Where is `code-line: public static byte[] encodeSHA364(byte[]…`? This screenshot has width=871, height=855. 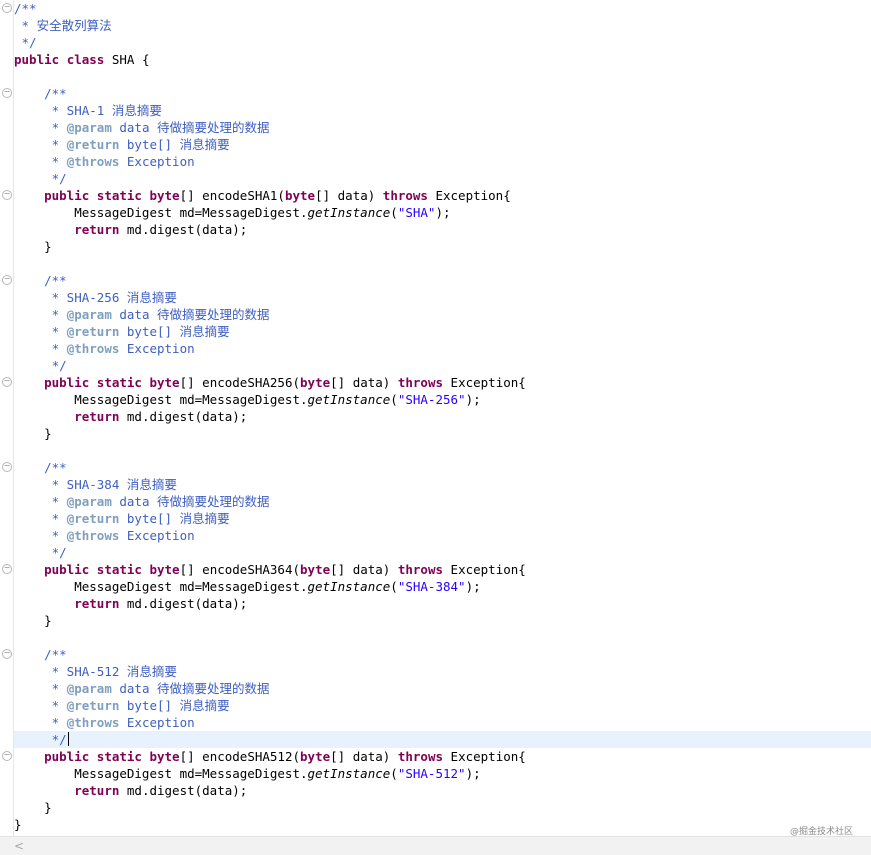 code-line: public static byte[] encodeSHA364(byte[]… is located at coordinates (436, 569).